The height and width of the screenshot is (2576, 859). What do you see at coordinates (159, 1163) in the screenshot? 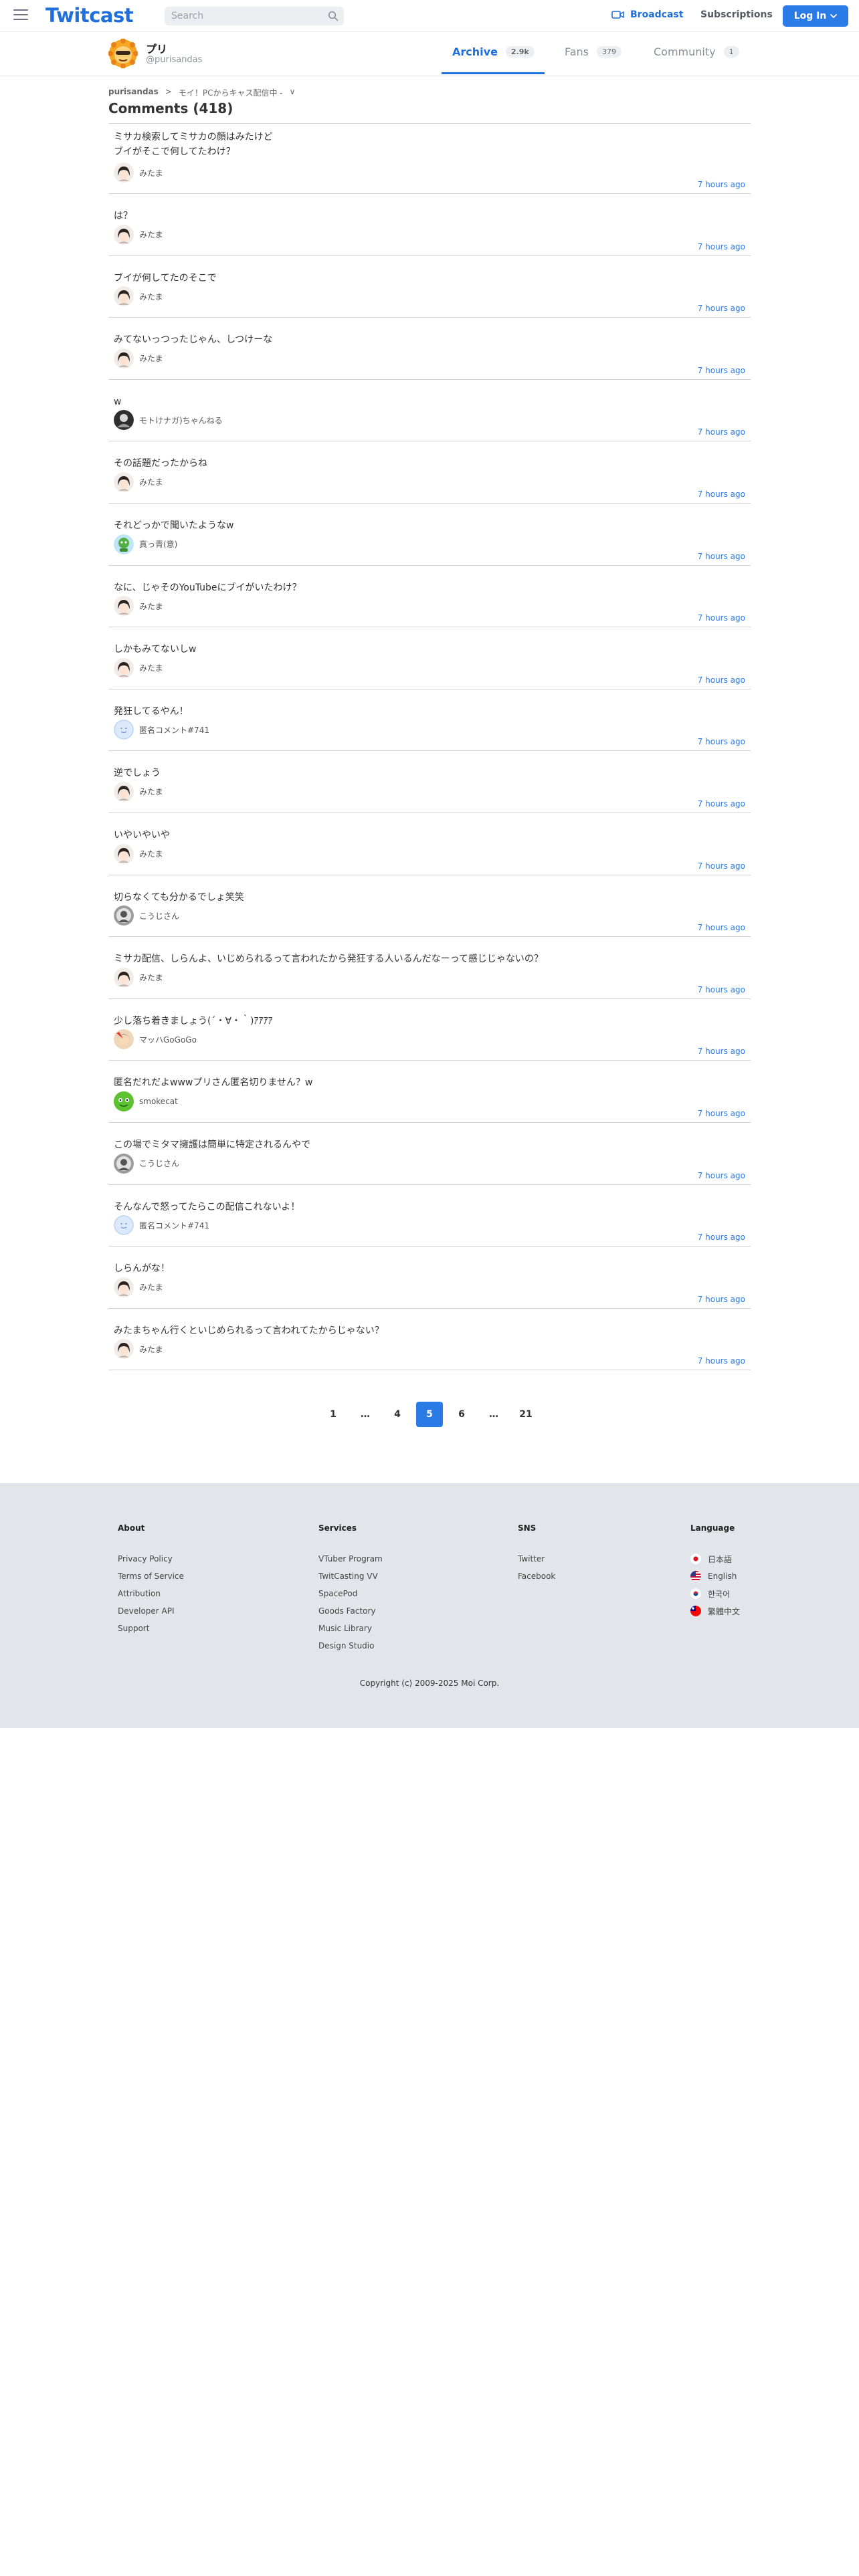
I see `comment-author-name: こうじさん` at bounding box center [159, 1163].